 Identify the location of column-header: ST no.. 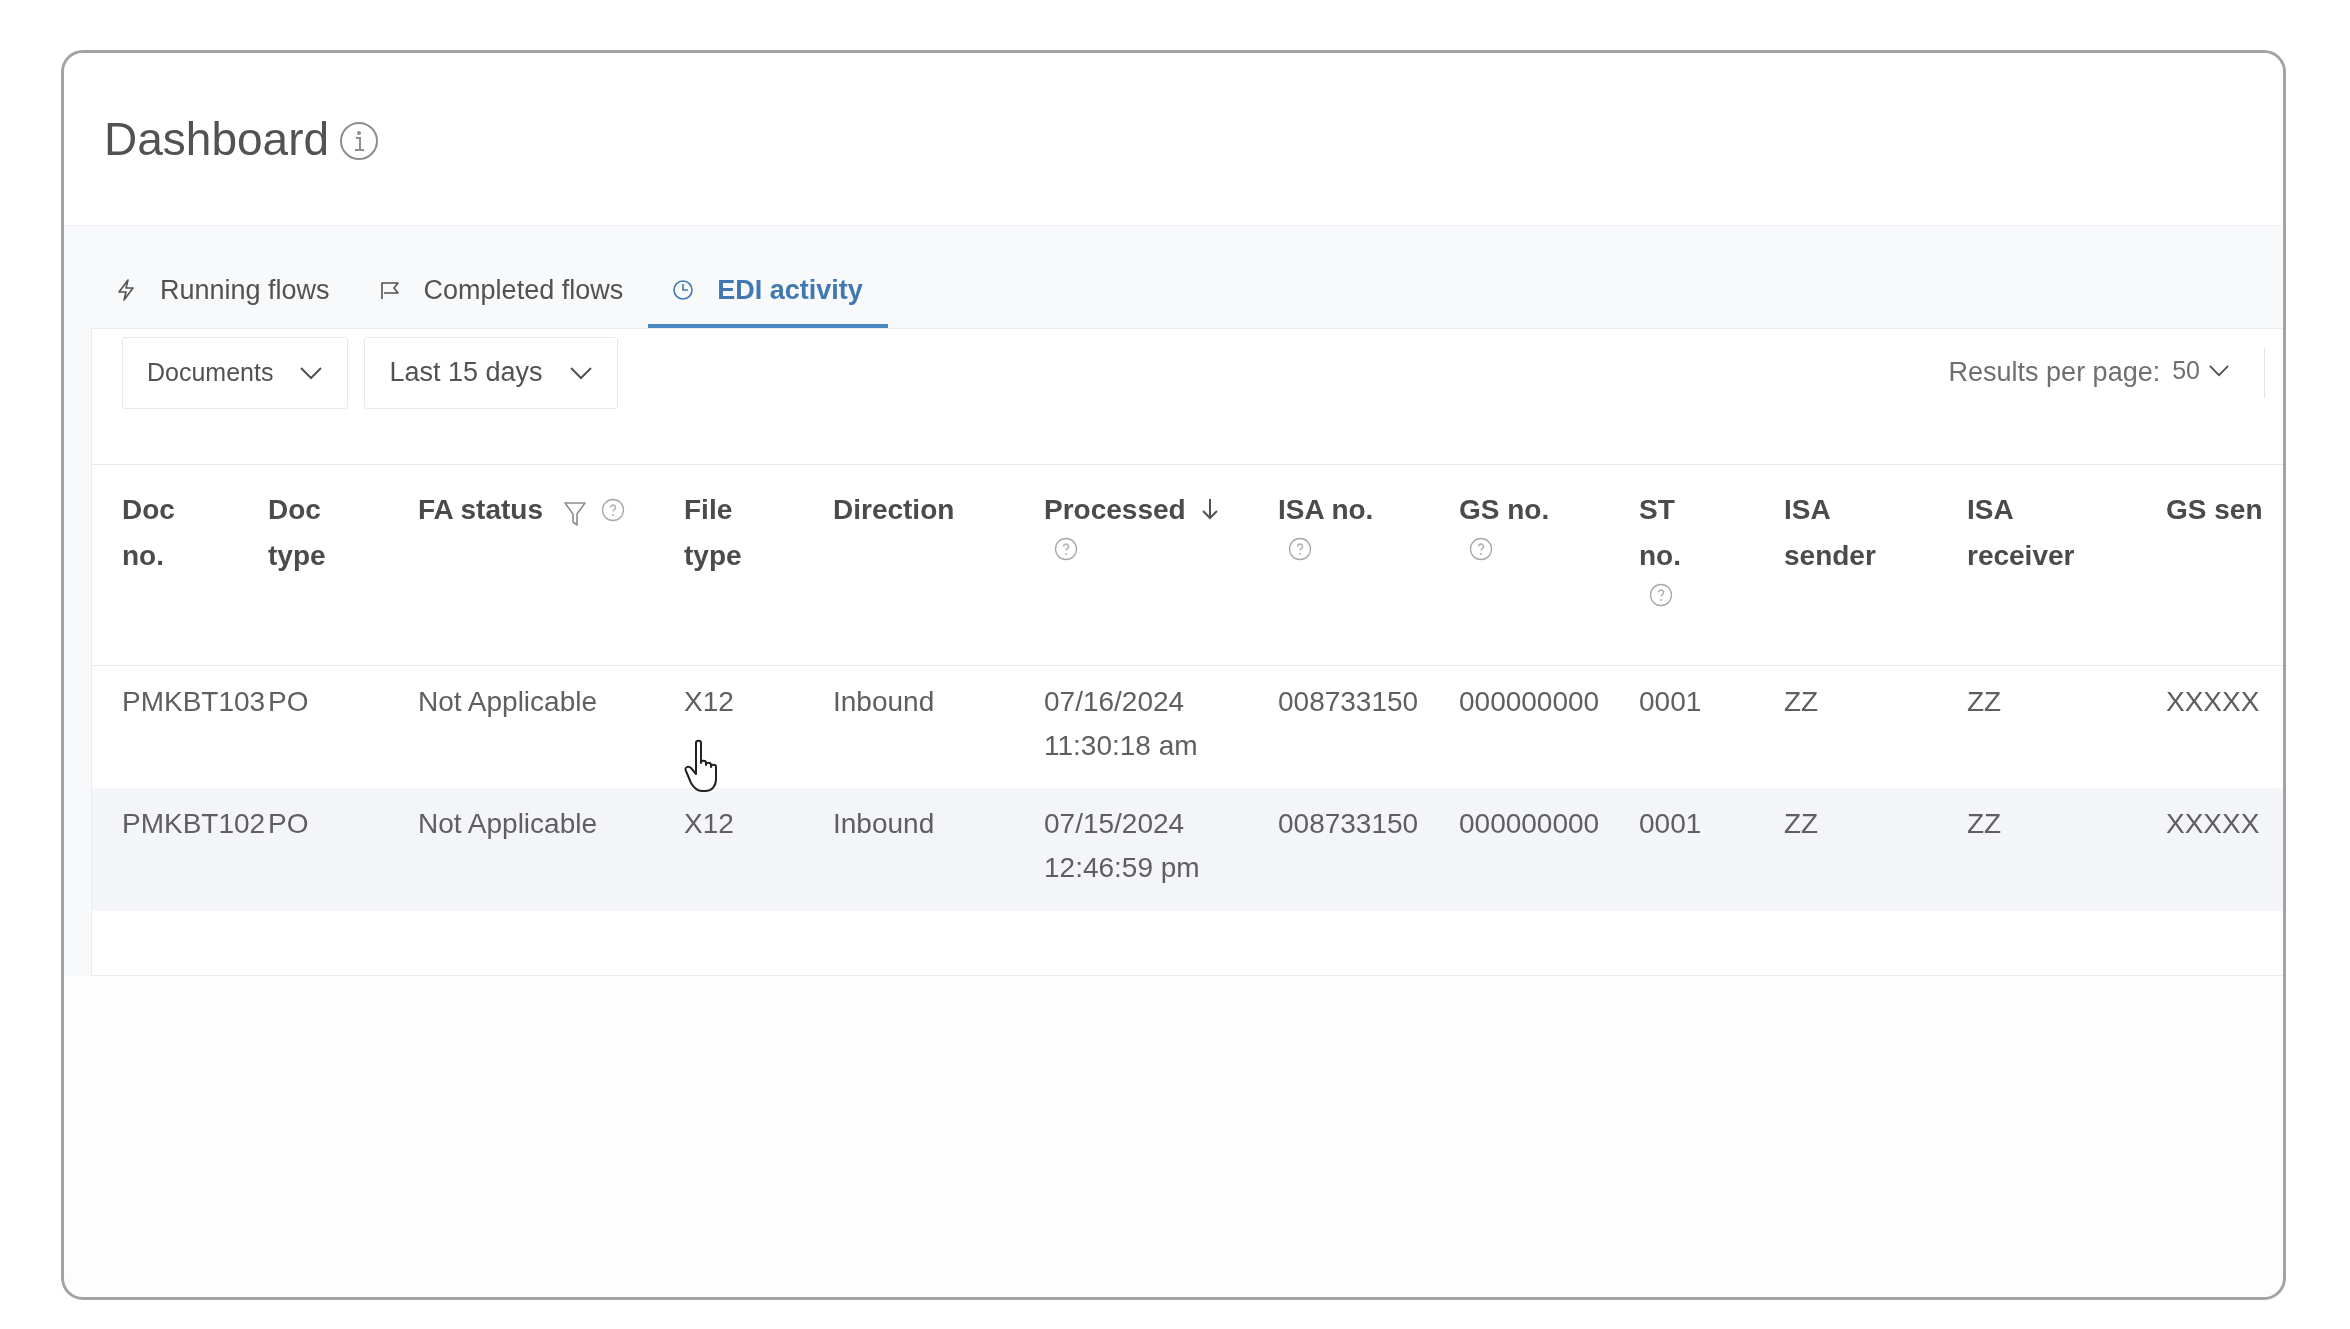
(1660, 533).